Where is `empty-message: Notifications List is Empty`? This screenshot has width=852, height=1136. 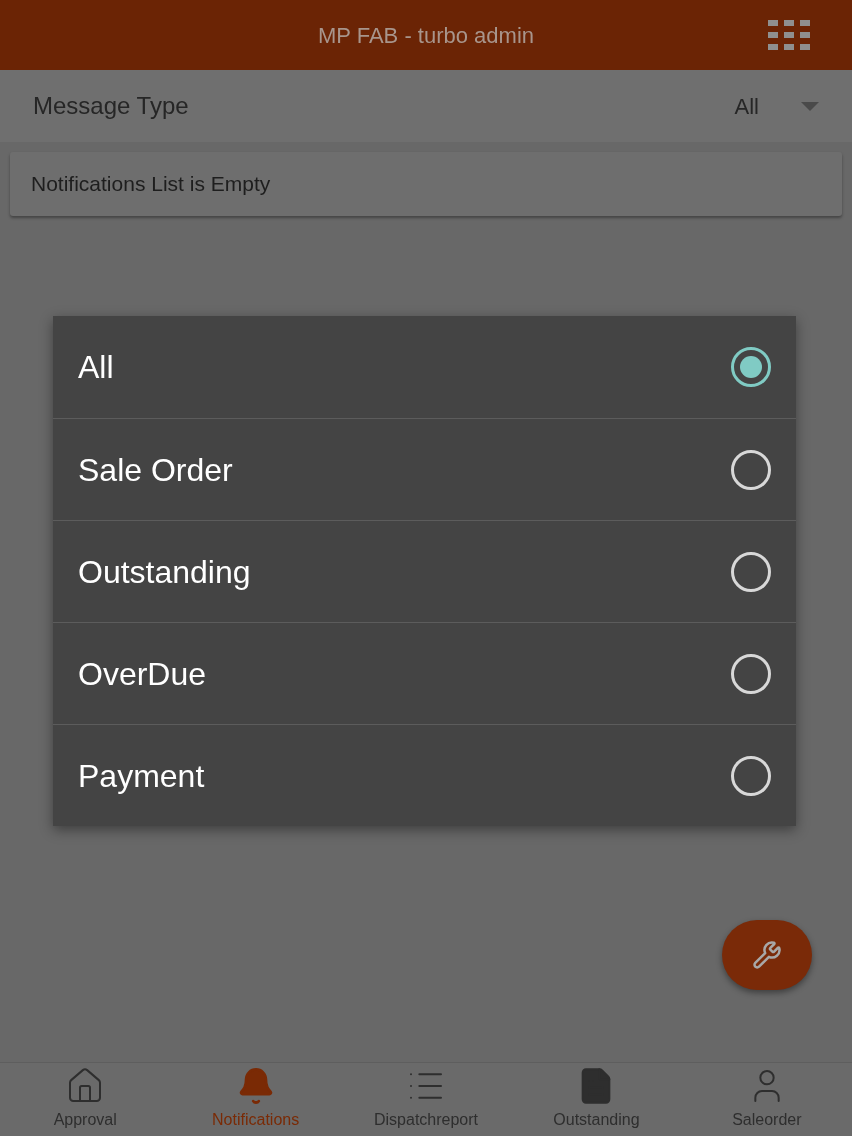
empty-message: Notifications List is Empty is located at coordinates (151, 184).